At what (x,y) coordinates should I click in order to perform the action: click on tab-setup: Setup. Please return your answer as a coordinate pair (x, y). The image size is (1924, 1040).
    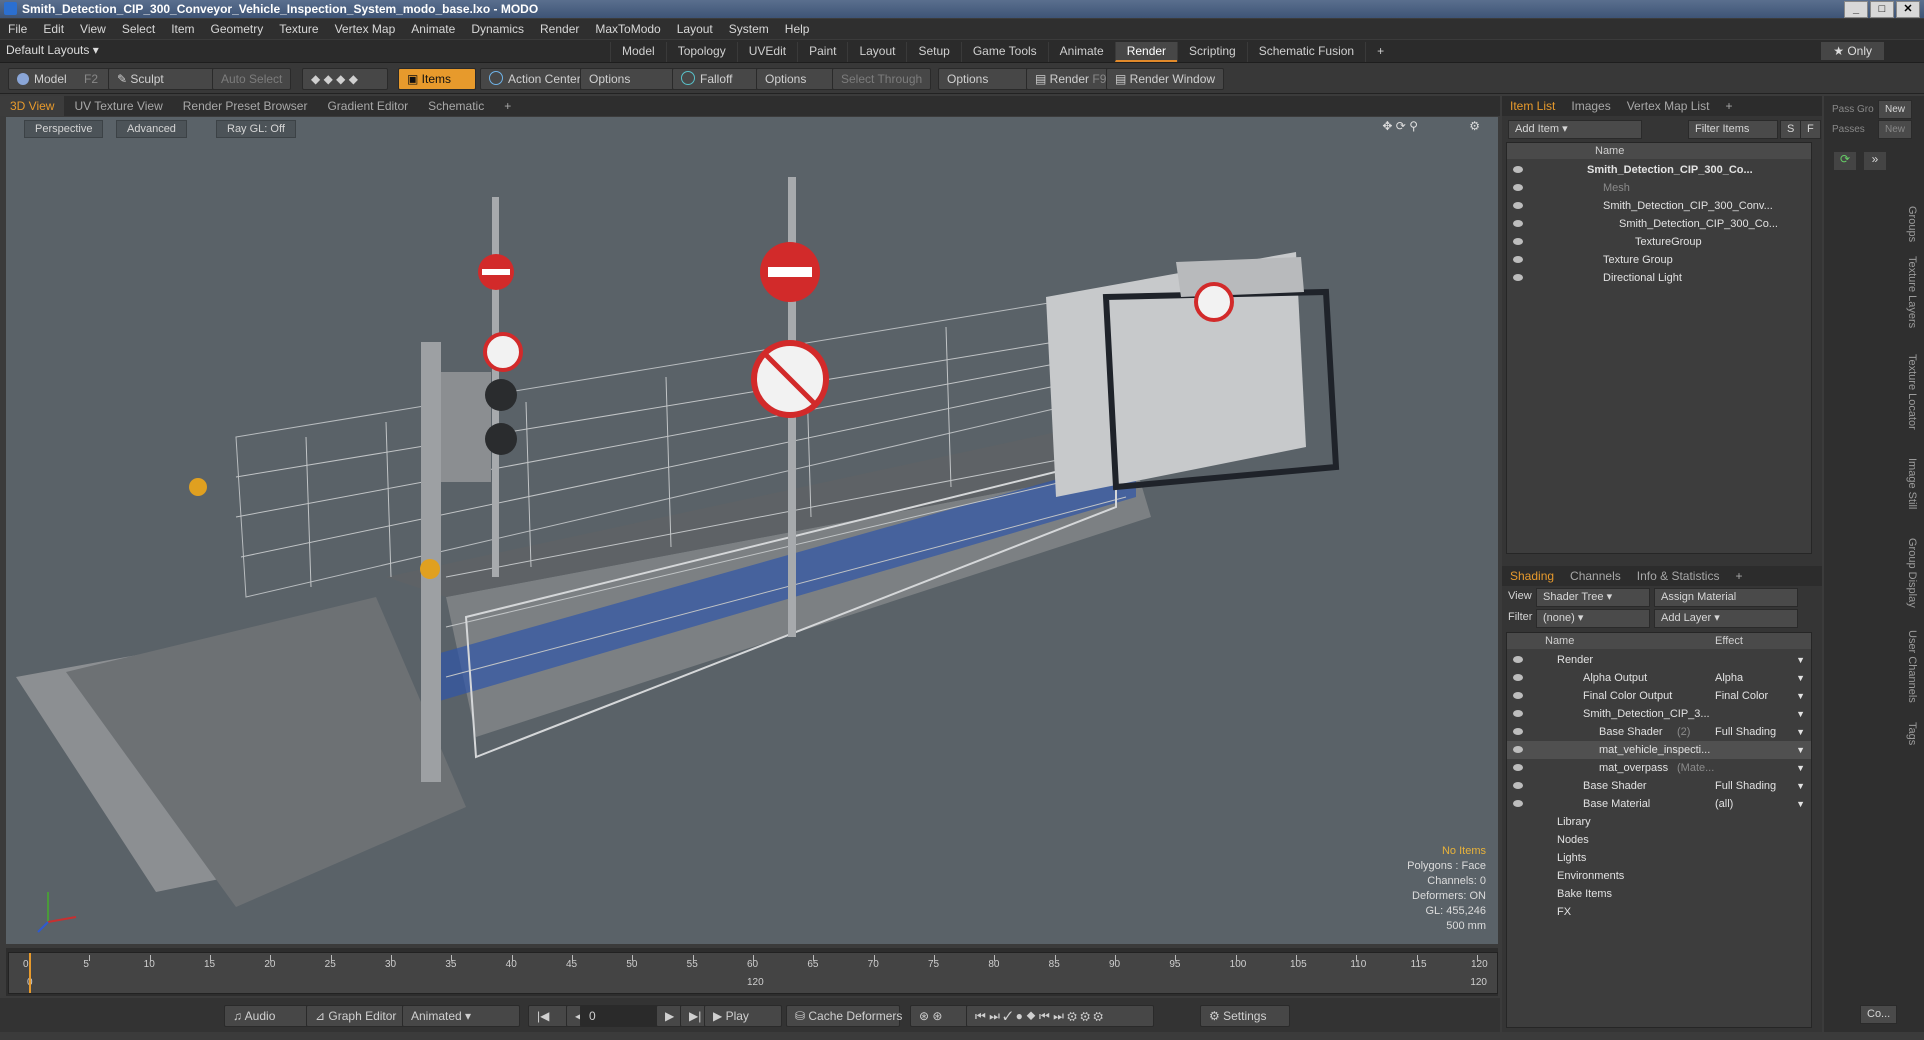
    Looking at the image, I should click on (933, 52).